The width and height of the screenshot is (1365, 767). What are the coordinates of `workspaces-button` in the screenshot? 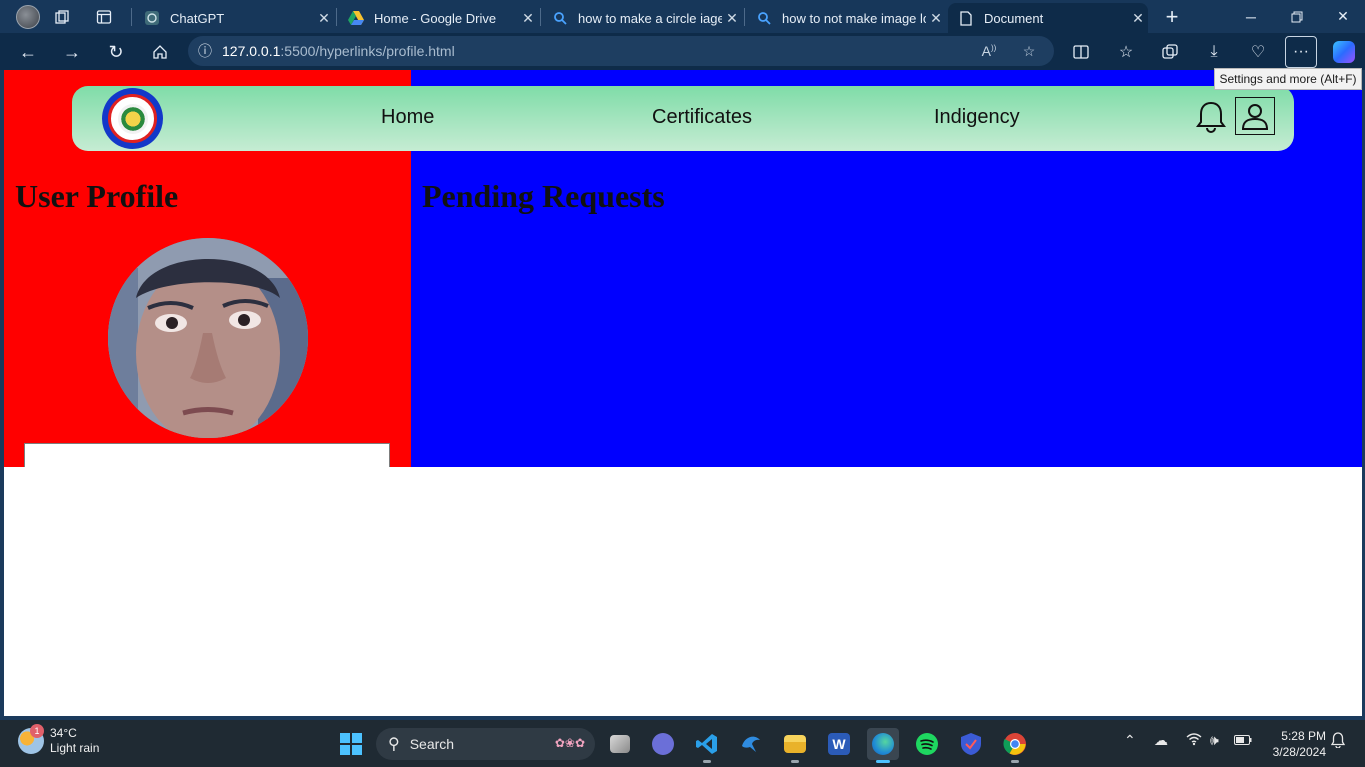 It's located at (62, 16).